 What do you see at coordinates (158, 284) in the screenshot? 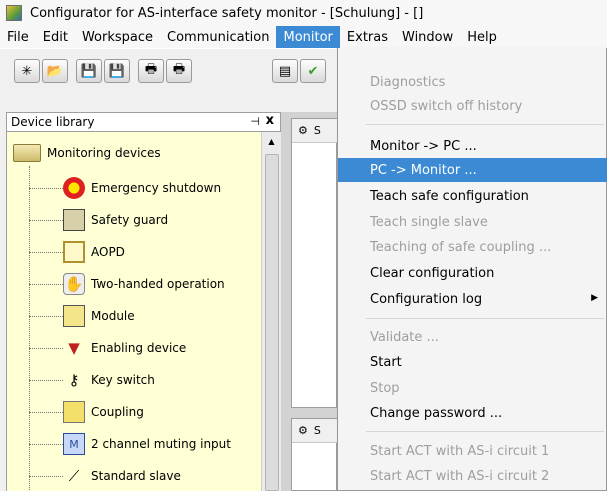
I see `tree-item-label: Two-handed operation` at bounding box center [158, 284].